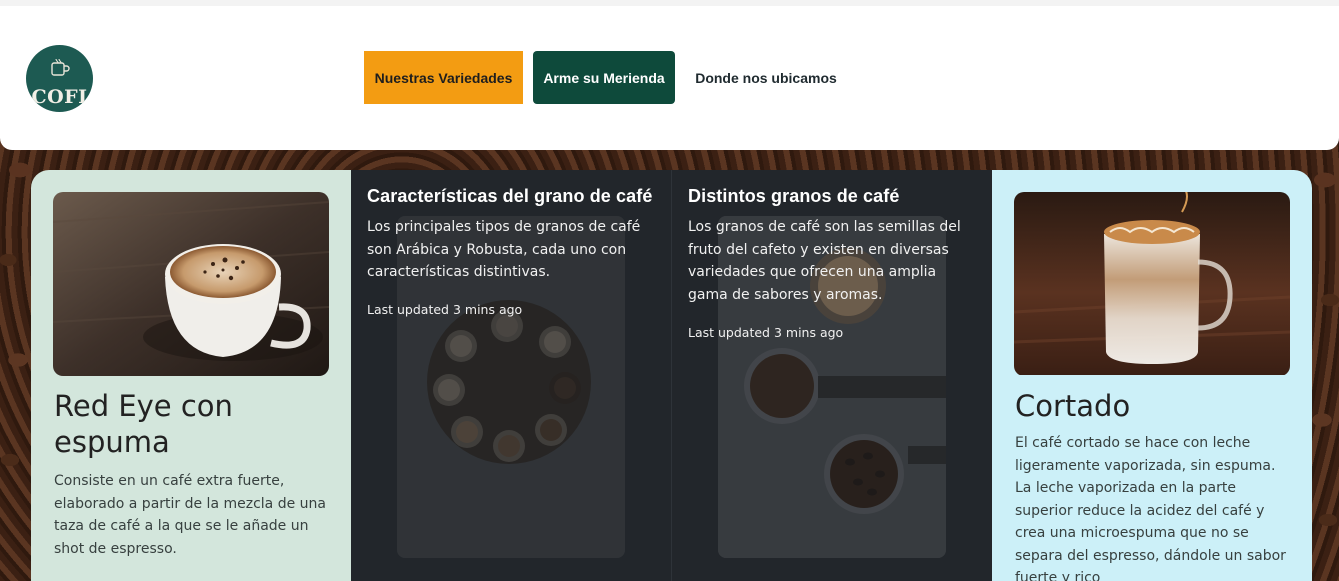 This screenshot has height=581, width=1339. Describe the element at coordinates (671, 375) in the screenshot. I see `divider` at that location.